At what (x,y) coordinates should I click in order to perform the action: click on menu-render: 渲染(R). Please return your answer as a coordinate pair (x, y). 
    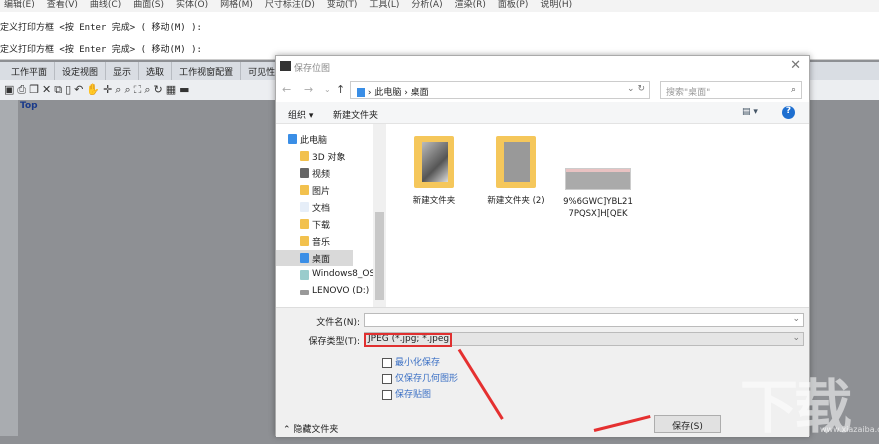
    Looking at the image, I should click on (470, 5).